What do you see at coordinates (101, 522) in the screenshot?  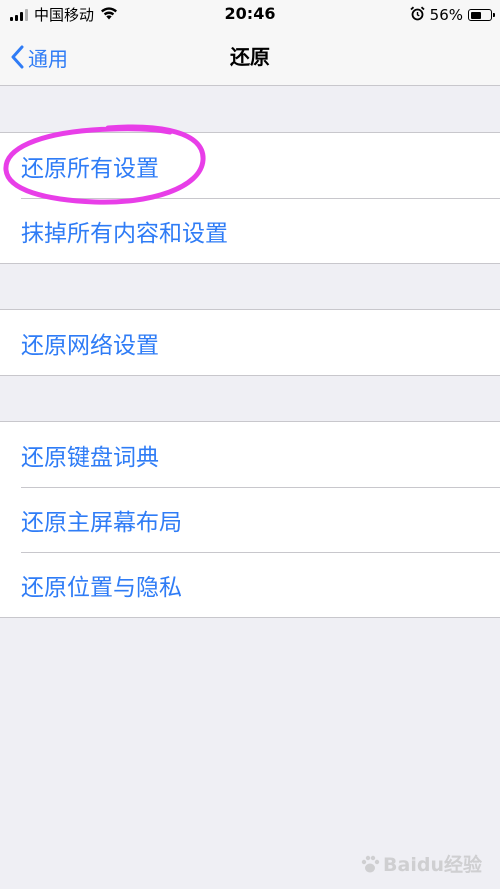 I see `row-label: 还原主屏幕布局` at bounding box center [101, 522].